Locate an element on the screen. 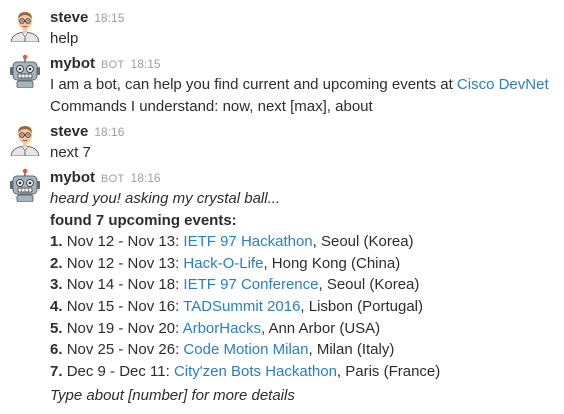  event-location: , Lisbon (Portugal) is located at coordinates (361, 306).